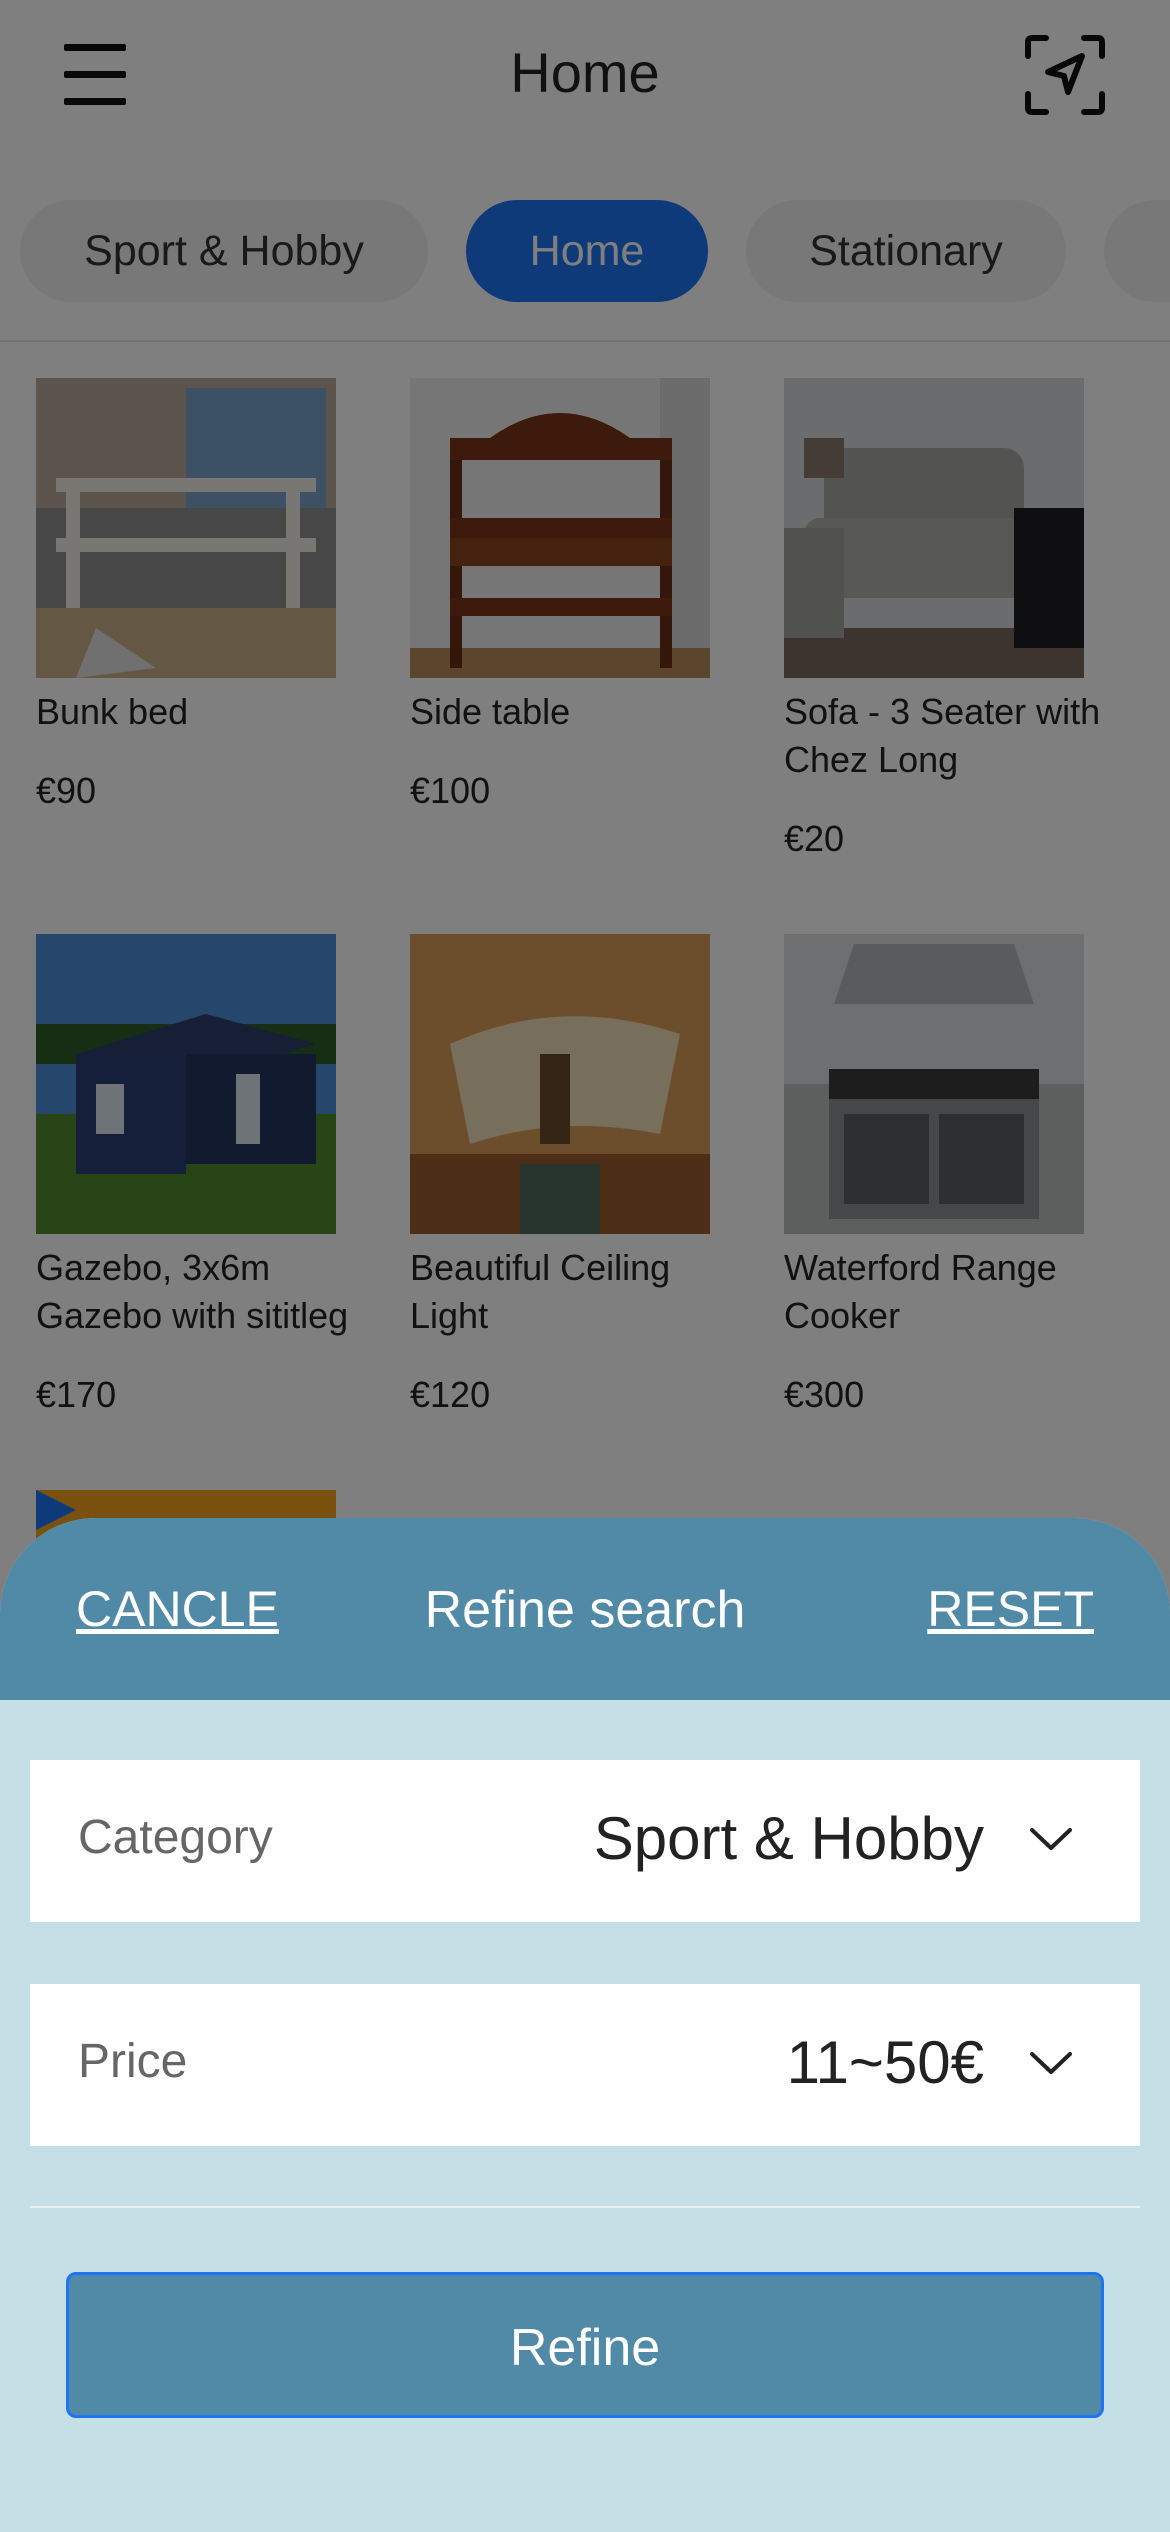  Describe the element at coordinates (885, 2062) in the screenshot. I see `price-value: 11~50€` at that location.